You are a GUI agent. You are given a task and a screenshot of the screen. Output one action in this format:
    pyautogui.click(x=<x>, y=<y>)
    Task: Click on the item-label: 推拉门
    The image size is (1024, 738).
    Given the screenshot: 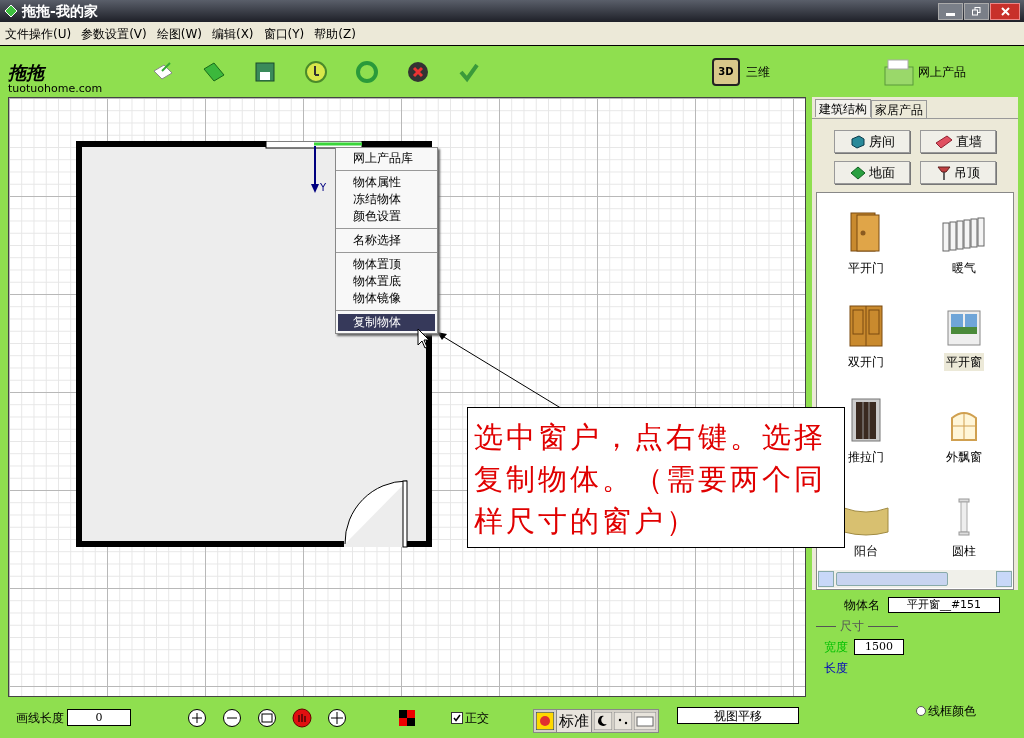 What is the action you would take?
    pyautogui.click(x=866, y=456)
    